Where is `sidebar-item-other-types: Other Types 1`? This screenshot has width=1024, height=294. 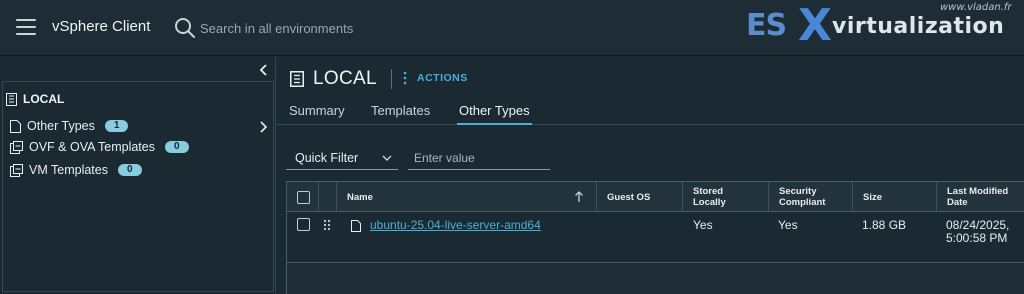 sidebar-item-other-types: Other Types 1 is located at coordinates (69, 126).